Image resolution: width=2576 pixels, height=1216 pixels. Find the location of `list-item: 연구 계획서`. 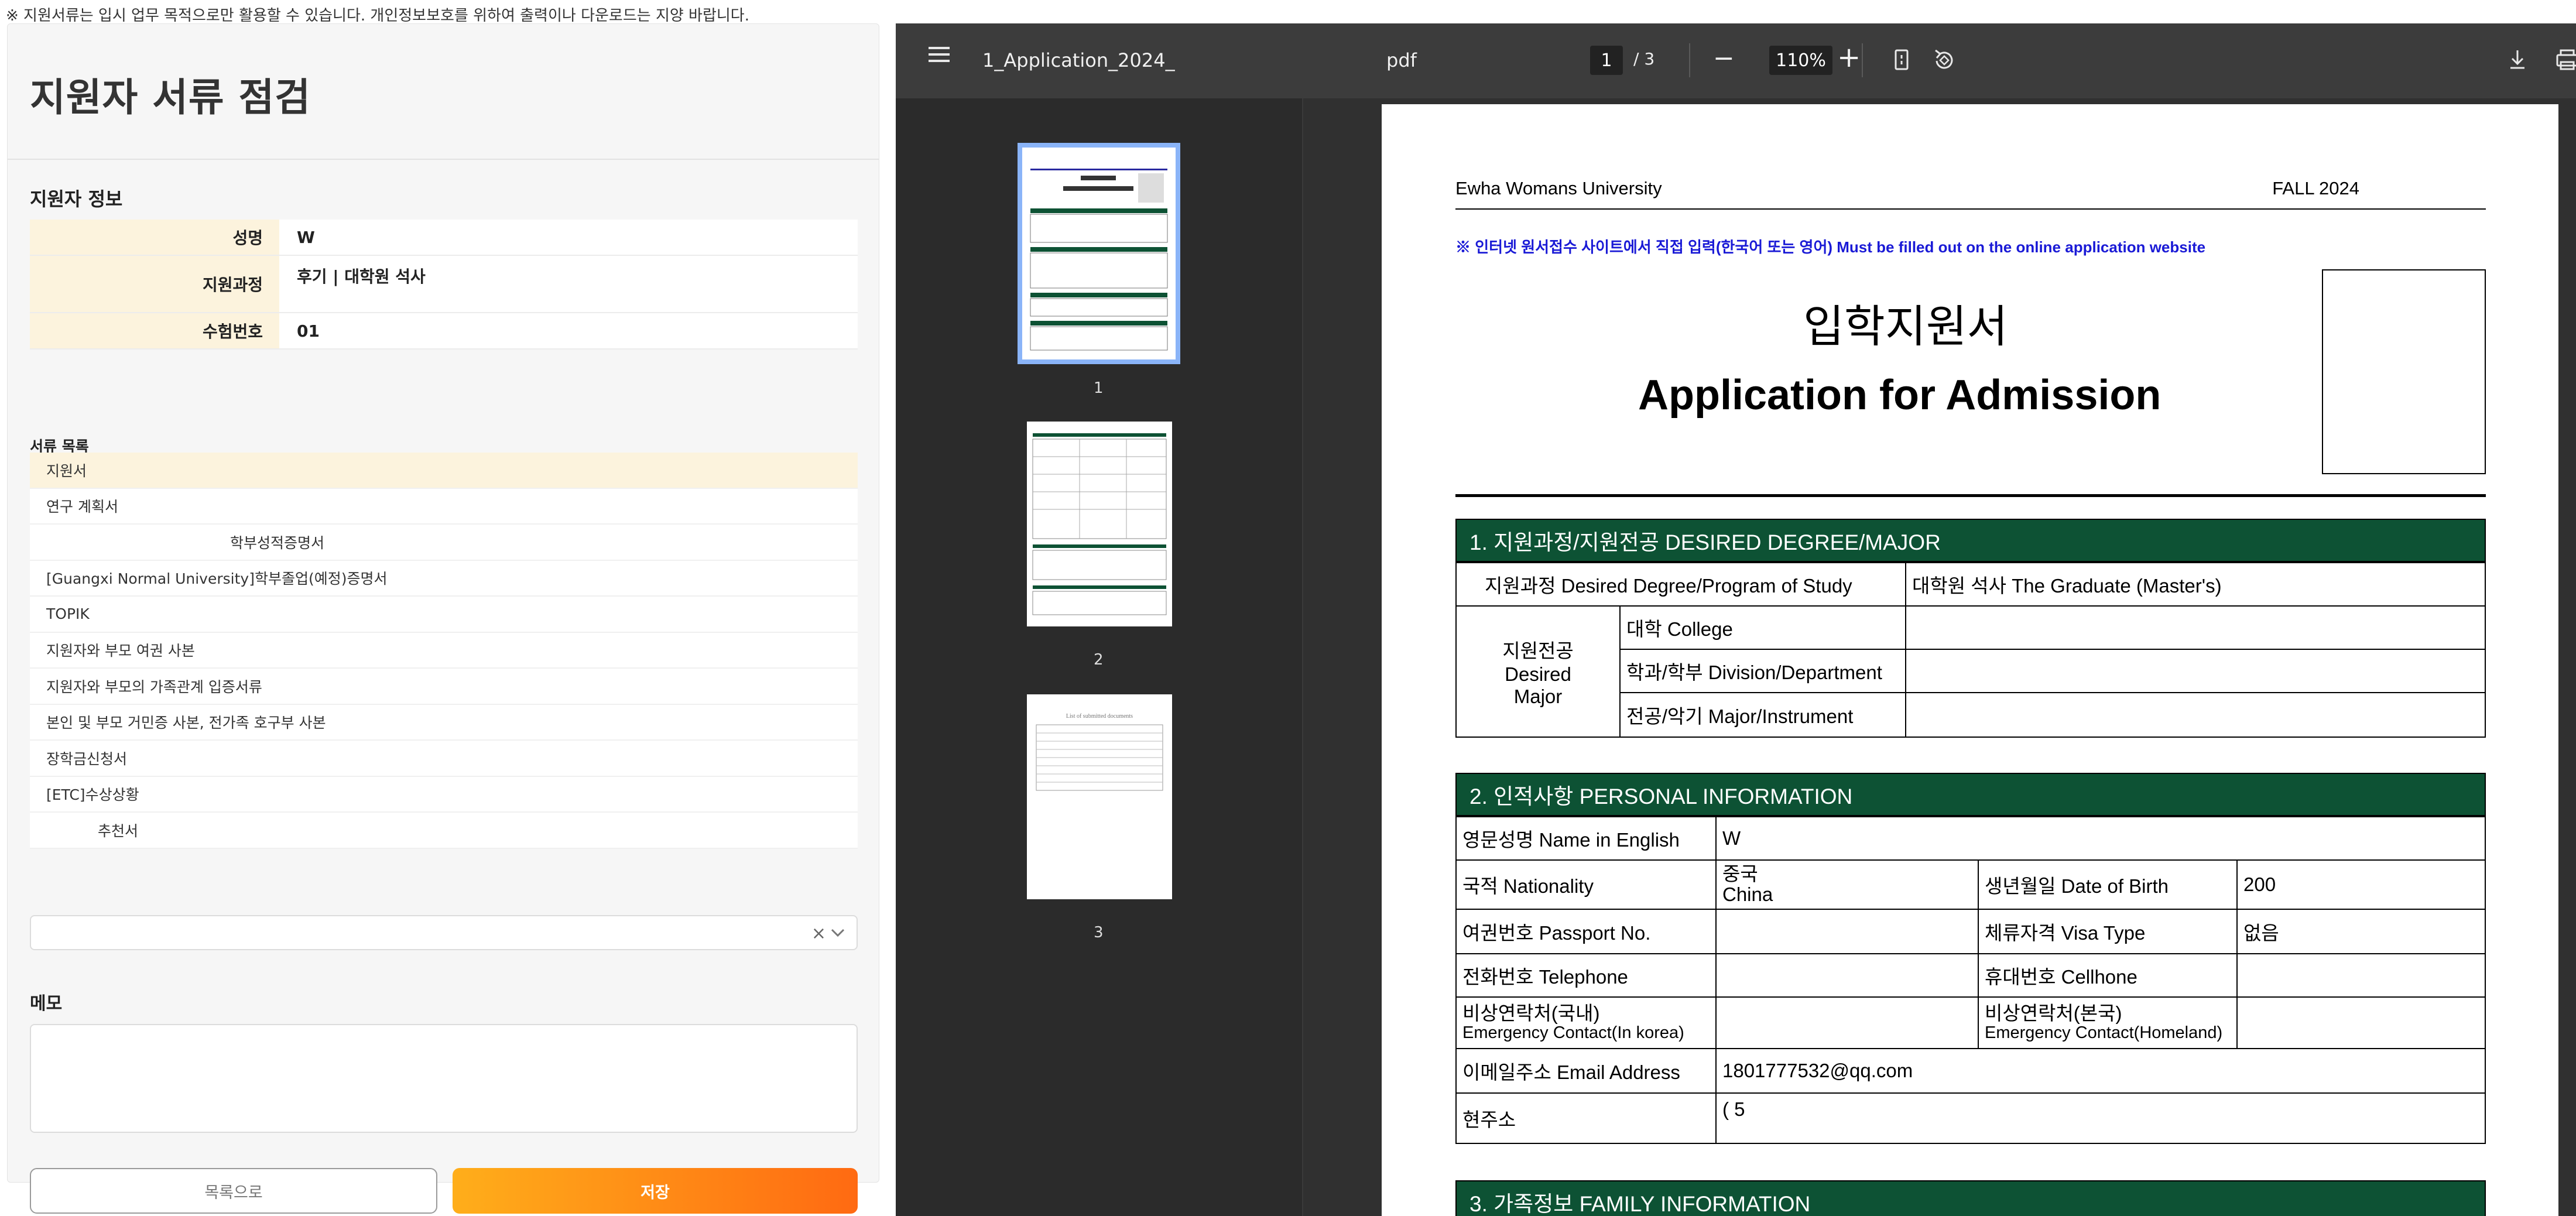

list-item: 연구 계획서 is located at coordinates (444, 507).